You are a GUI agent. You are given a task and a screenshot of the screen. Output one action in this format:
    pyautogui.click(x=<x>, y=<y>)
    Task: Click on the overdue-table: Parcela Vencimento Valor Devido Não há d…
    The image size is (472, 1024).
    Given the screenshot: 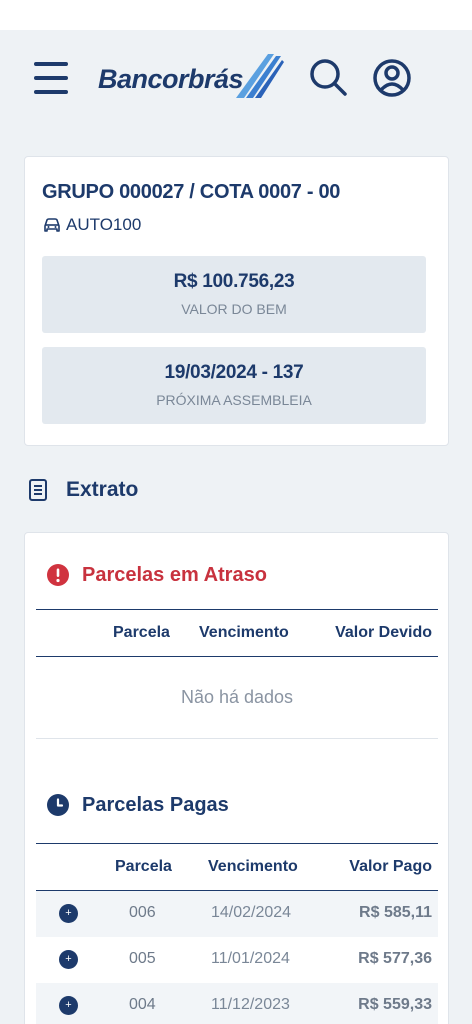 What is the action you would take?
    pyautogui.click(x=237, y=674)
    